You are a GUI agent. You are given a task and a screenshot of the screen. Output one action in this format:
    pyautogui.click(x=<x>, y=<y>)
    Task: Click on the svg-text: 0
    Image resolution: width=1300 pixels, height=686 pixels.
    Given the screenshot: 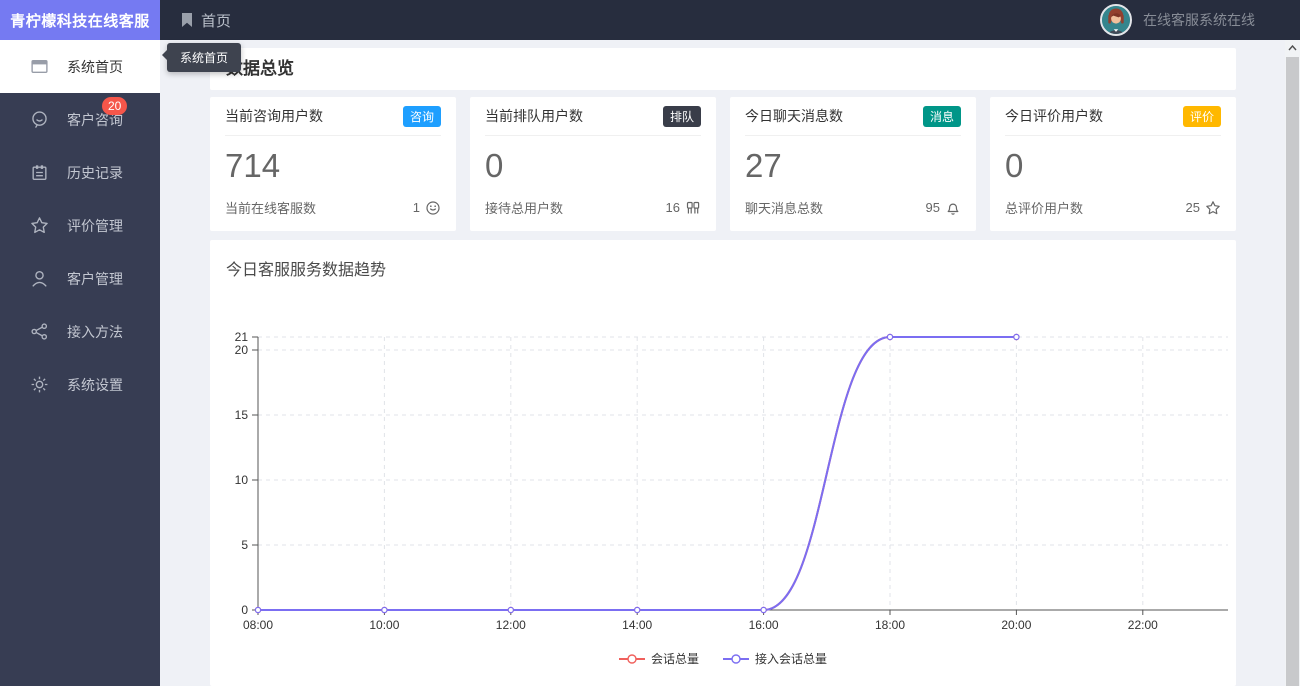 What is the action you would take?
    pyautogui.click(x=244, y=610)
    